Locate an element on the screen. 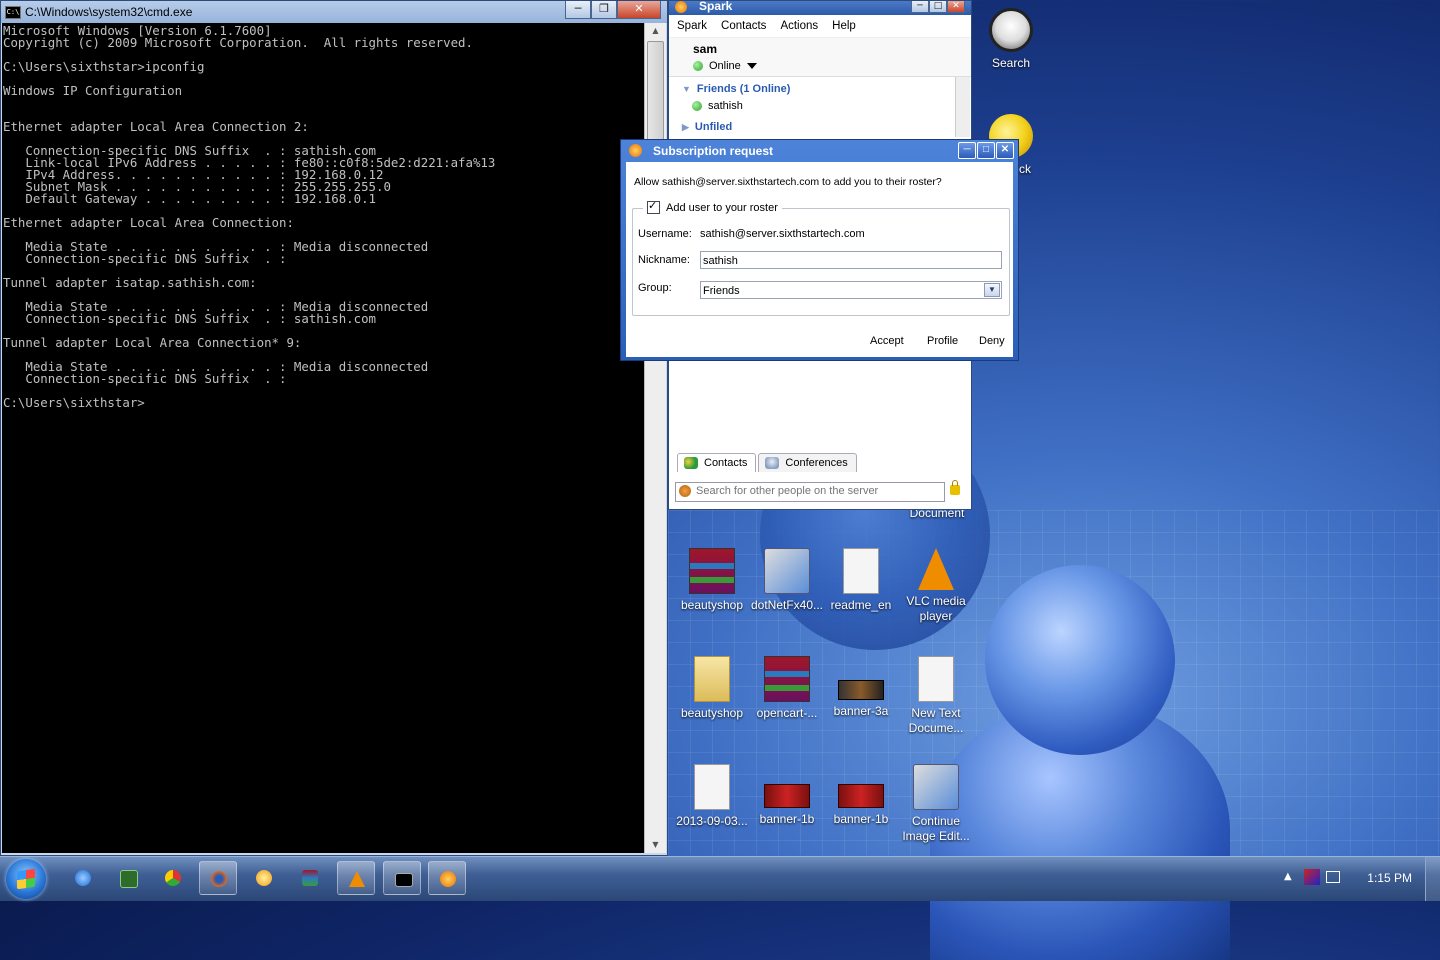 The height and width of the screenshot is (960, 1440). status-selector: Online is located at coordinates (725, 66).